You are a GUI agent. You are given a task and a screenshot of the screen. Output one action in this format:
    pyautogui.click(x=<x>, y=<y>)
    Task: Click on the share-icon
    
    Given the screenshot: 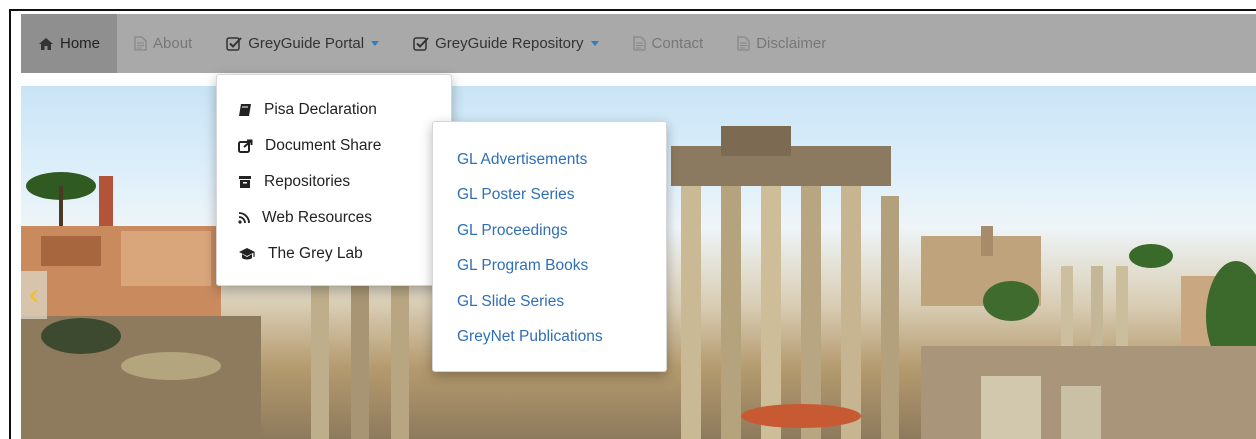 What is the action you would take?
    pyautogui.click(x=245, y=146)
    